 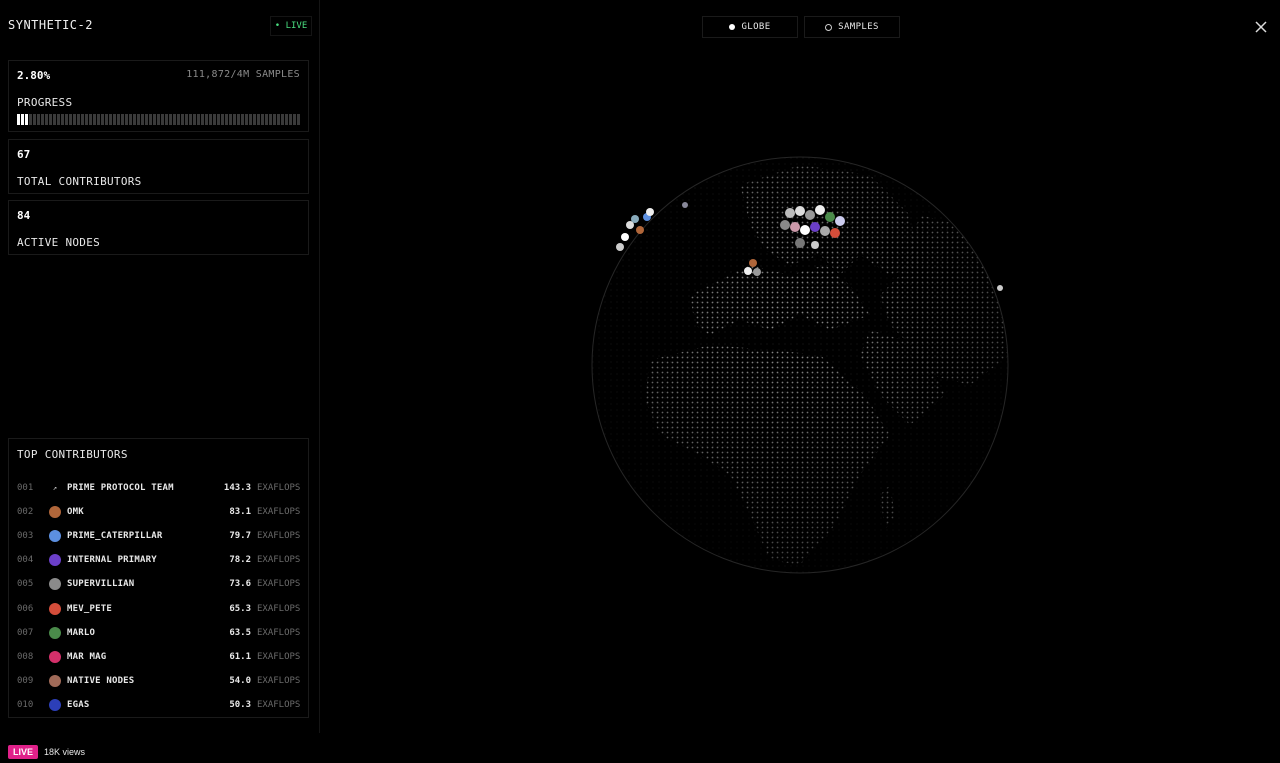 What do you see at coordinates (25, 704) in the screenshot?
I see `contributor-rank: 010` at bounding box center [25, 704].